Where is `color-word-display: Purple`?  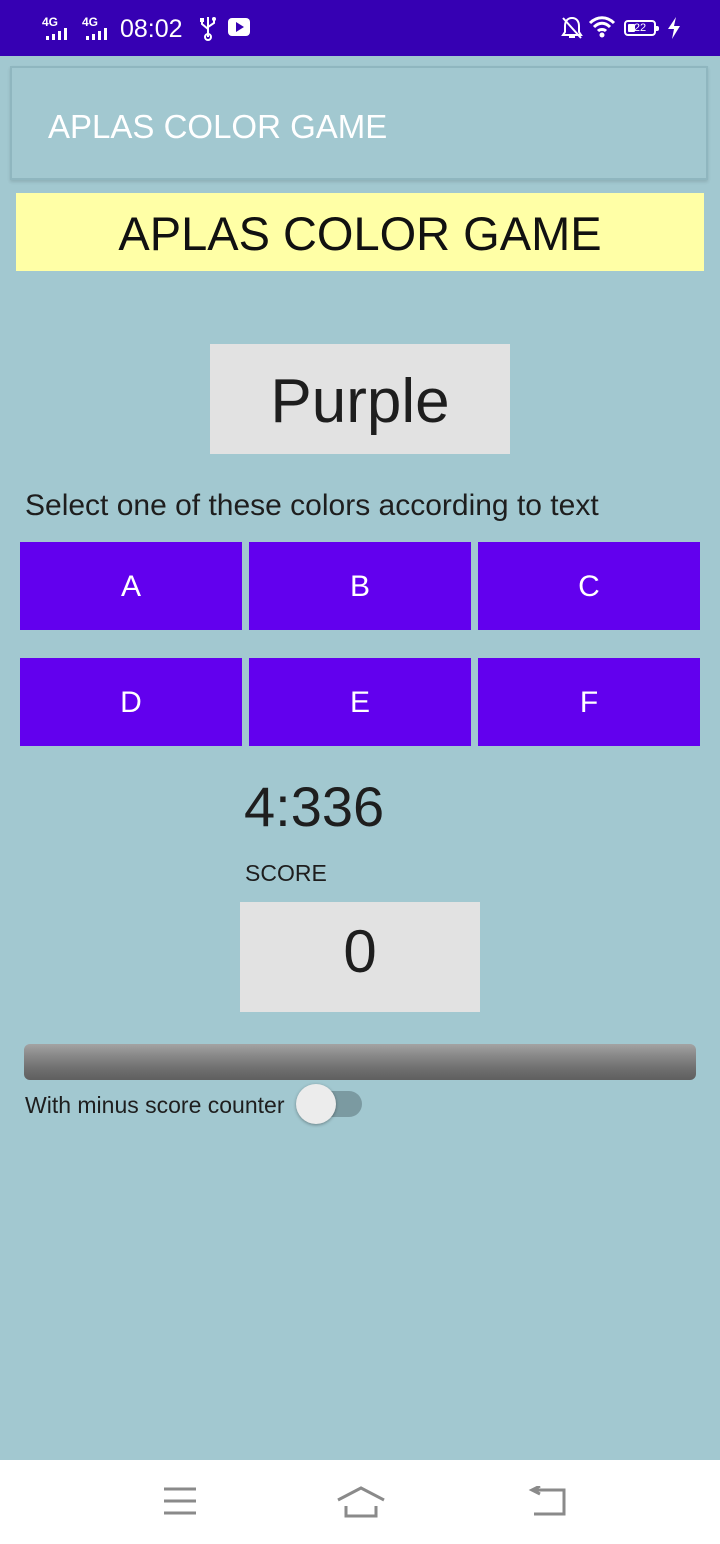 color-word-display: Purple is located at coordinates (360, 399).